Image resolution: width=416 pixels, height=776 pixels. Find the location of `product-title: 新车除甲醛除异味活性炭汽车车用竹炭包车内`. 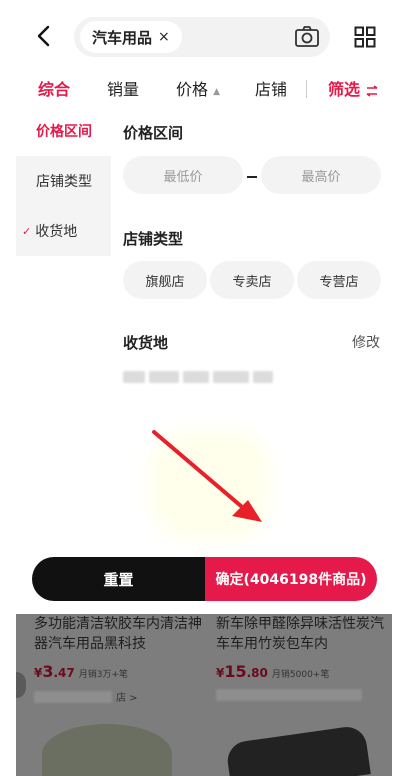

product-title: 新车除甲醛除异味活性炭汽车车用竹炭包车内 is located at coordinates (300, 634).